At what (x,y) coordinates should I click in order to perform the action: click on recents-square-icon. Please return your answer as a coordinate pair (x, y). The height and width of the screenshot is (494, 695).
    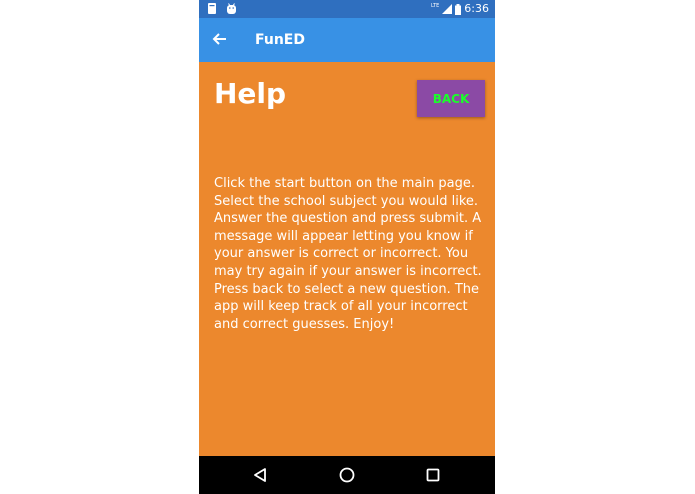
    Looking at the image, I should click on (433, 475).